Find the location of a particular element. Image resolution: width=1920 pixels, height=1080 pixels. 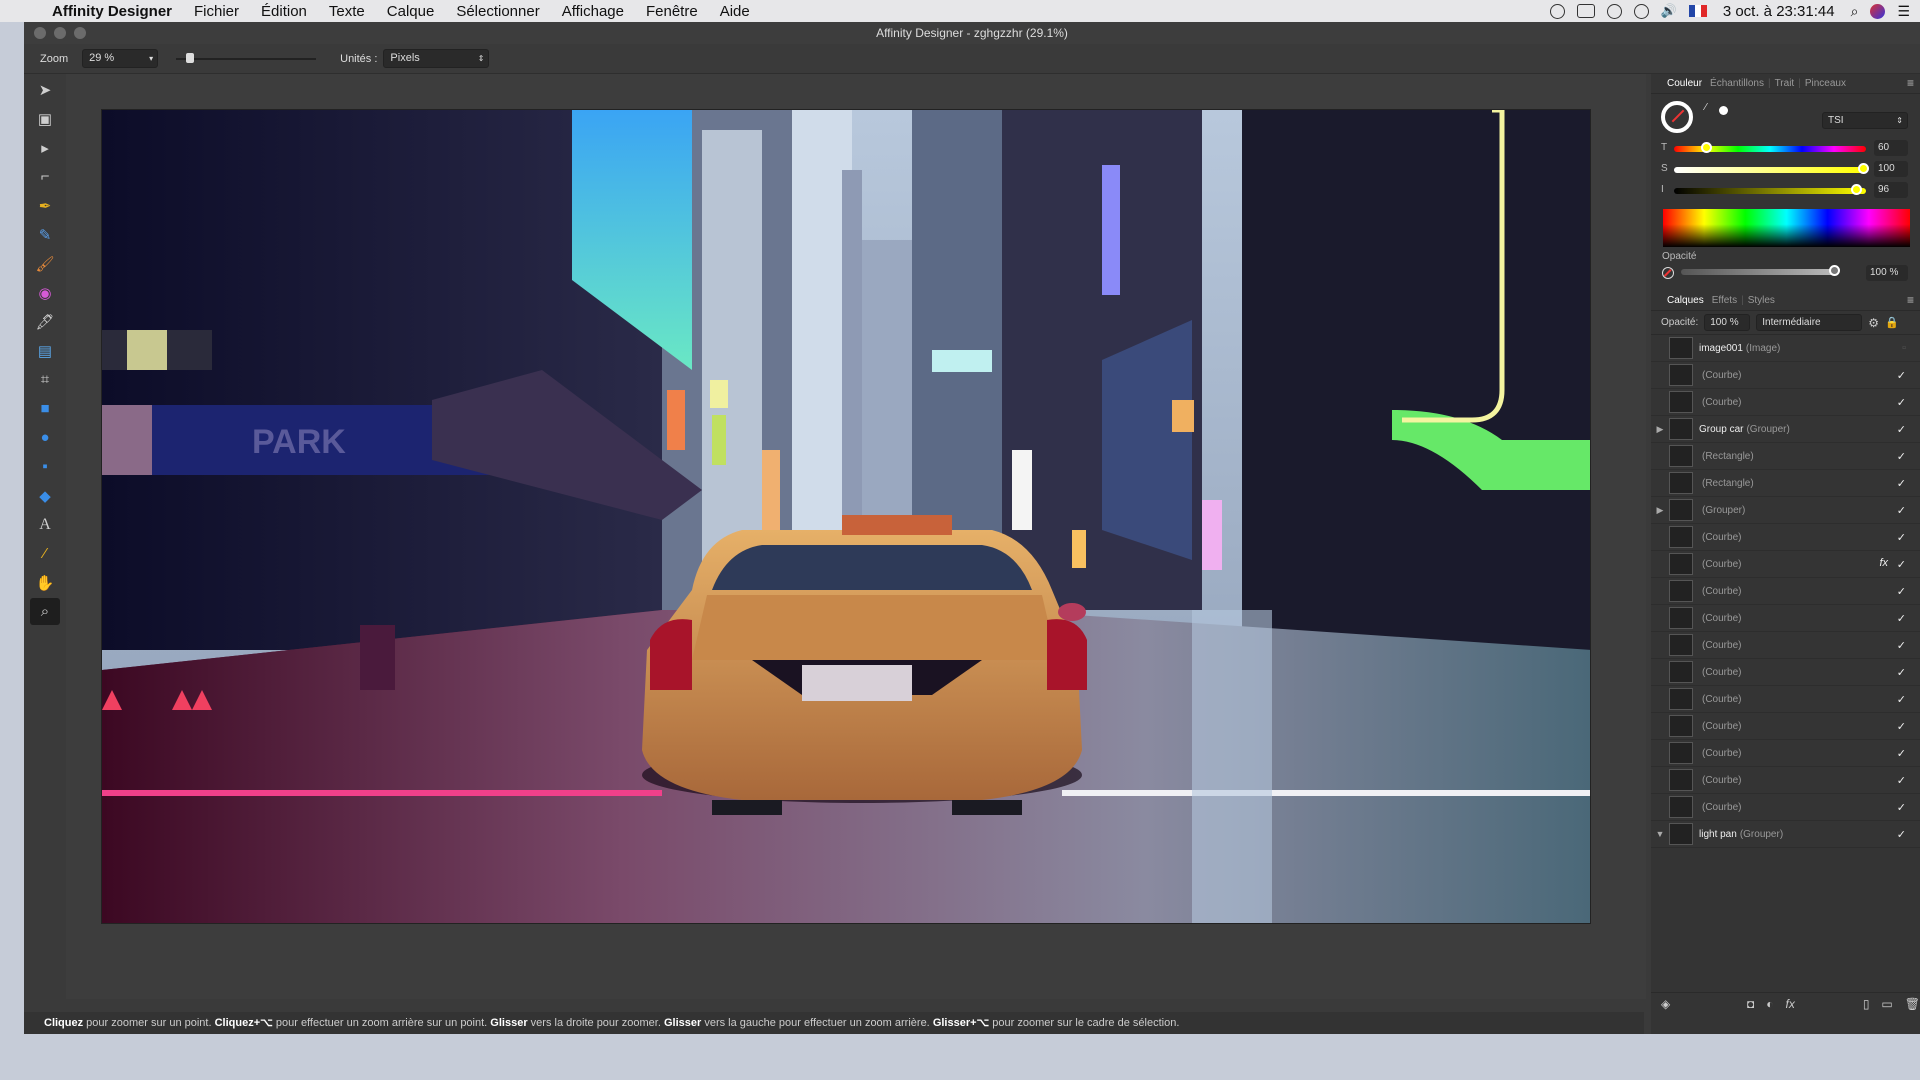

mask-icon: ◘ is located at coordinates (1750, 1004).